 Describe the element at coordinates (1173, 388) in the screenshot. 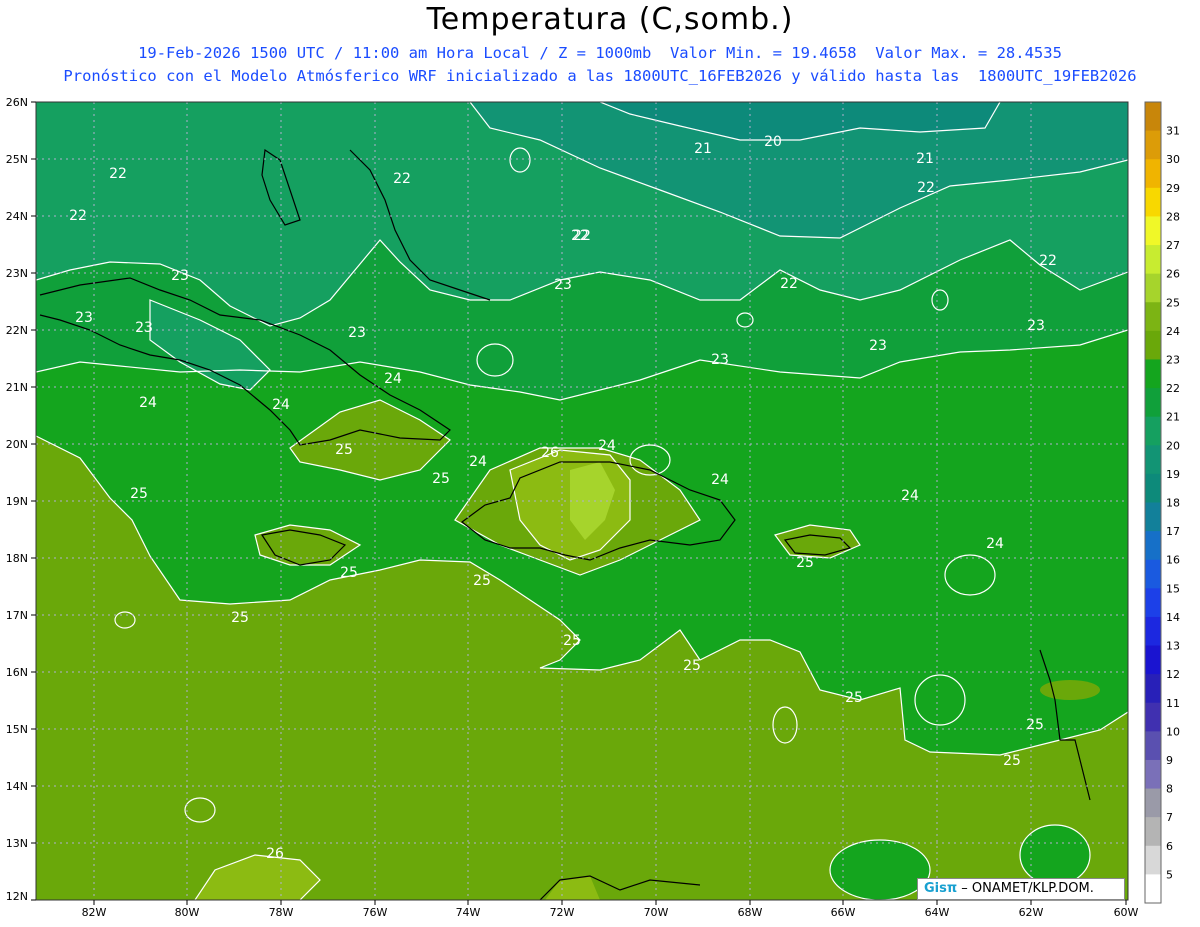

I see `colorbar-label: 22` at that location.